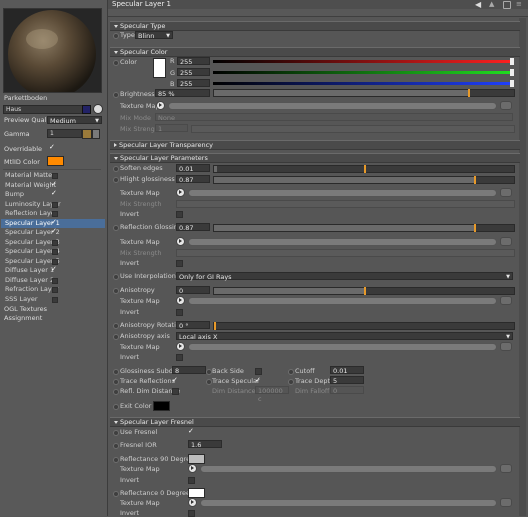  I want to click on layer-item: Specular Layer 2 ✓, so click(53, 232).